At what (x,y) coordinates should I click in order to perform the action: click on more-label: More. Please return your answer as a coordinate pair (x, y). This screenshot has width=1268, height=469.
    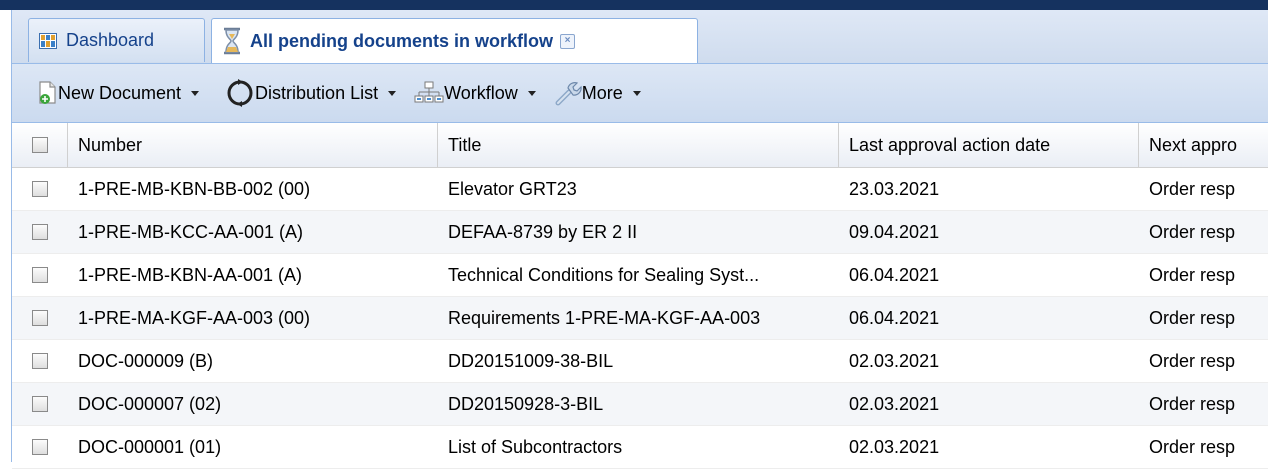
    Looking at the image, I should click on (602, 92).